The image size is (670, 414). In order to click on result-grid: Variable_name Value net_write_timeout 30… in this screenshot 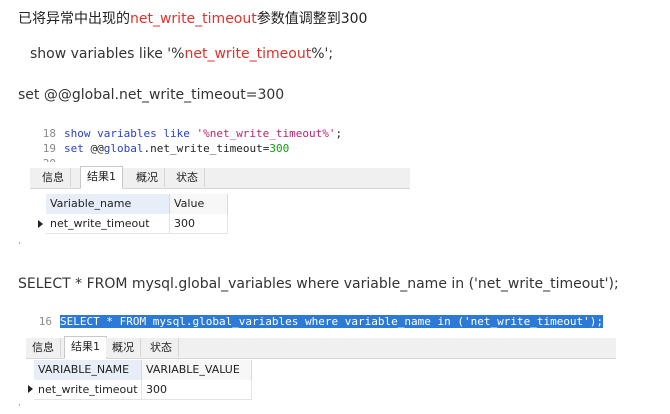, I will do `click(145, 214)`.